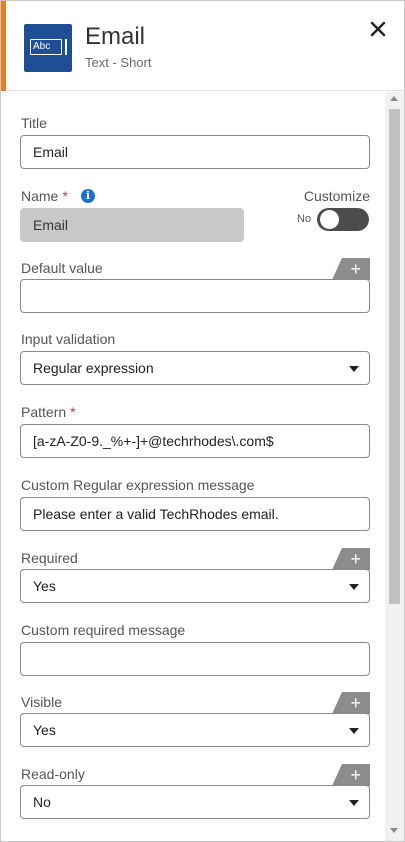  Describe the element at coordinates (68, 339) in the screenshot. I see `input-validation-label: Input validation` at that location.